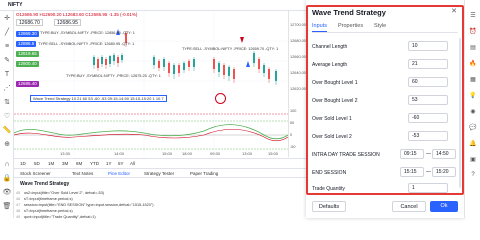 This screenshot has height=240, width=480. I want to click on trash-icon: 🗑, so click(7, 207).